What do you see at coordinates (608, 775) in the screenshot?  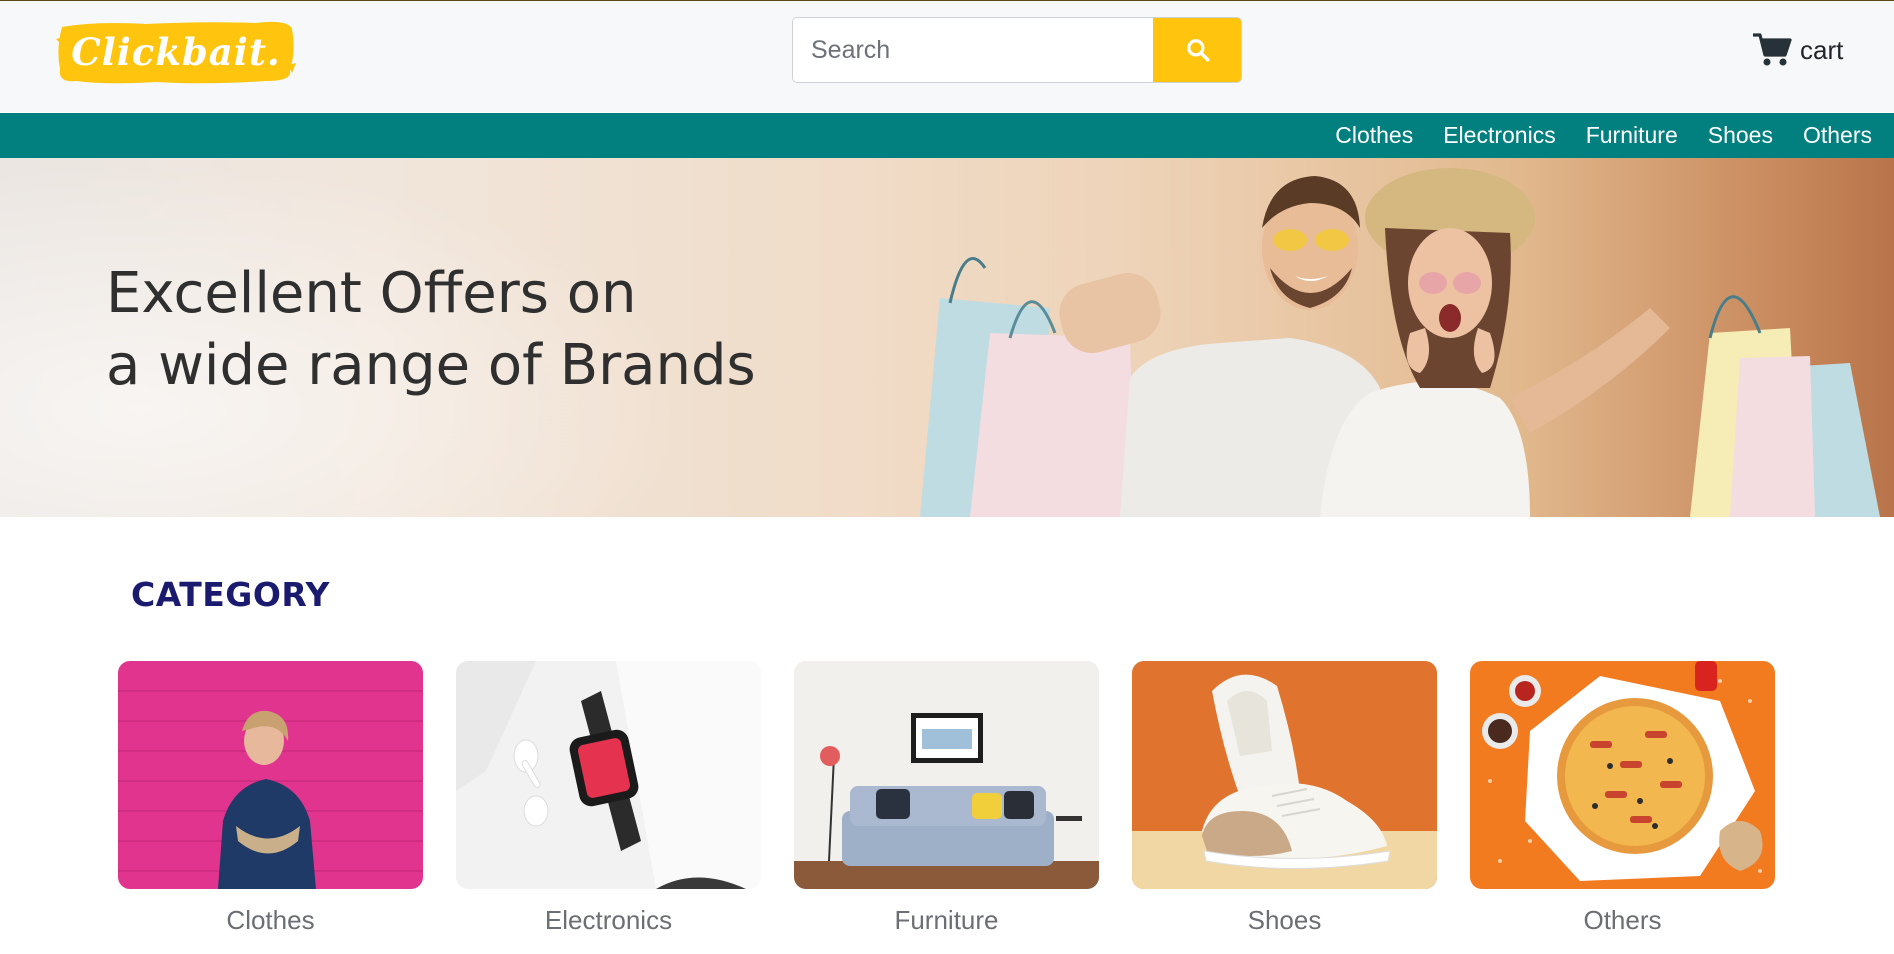 I see `category-image-electronics` at bounding box center [608, 775].